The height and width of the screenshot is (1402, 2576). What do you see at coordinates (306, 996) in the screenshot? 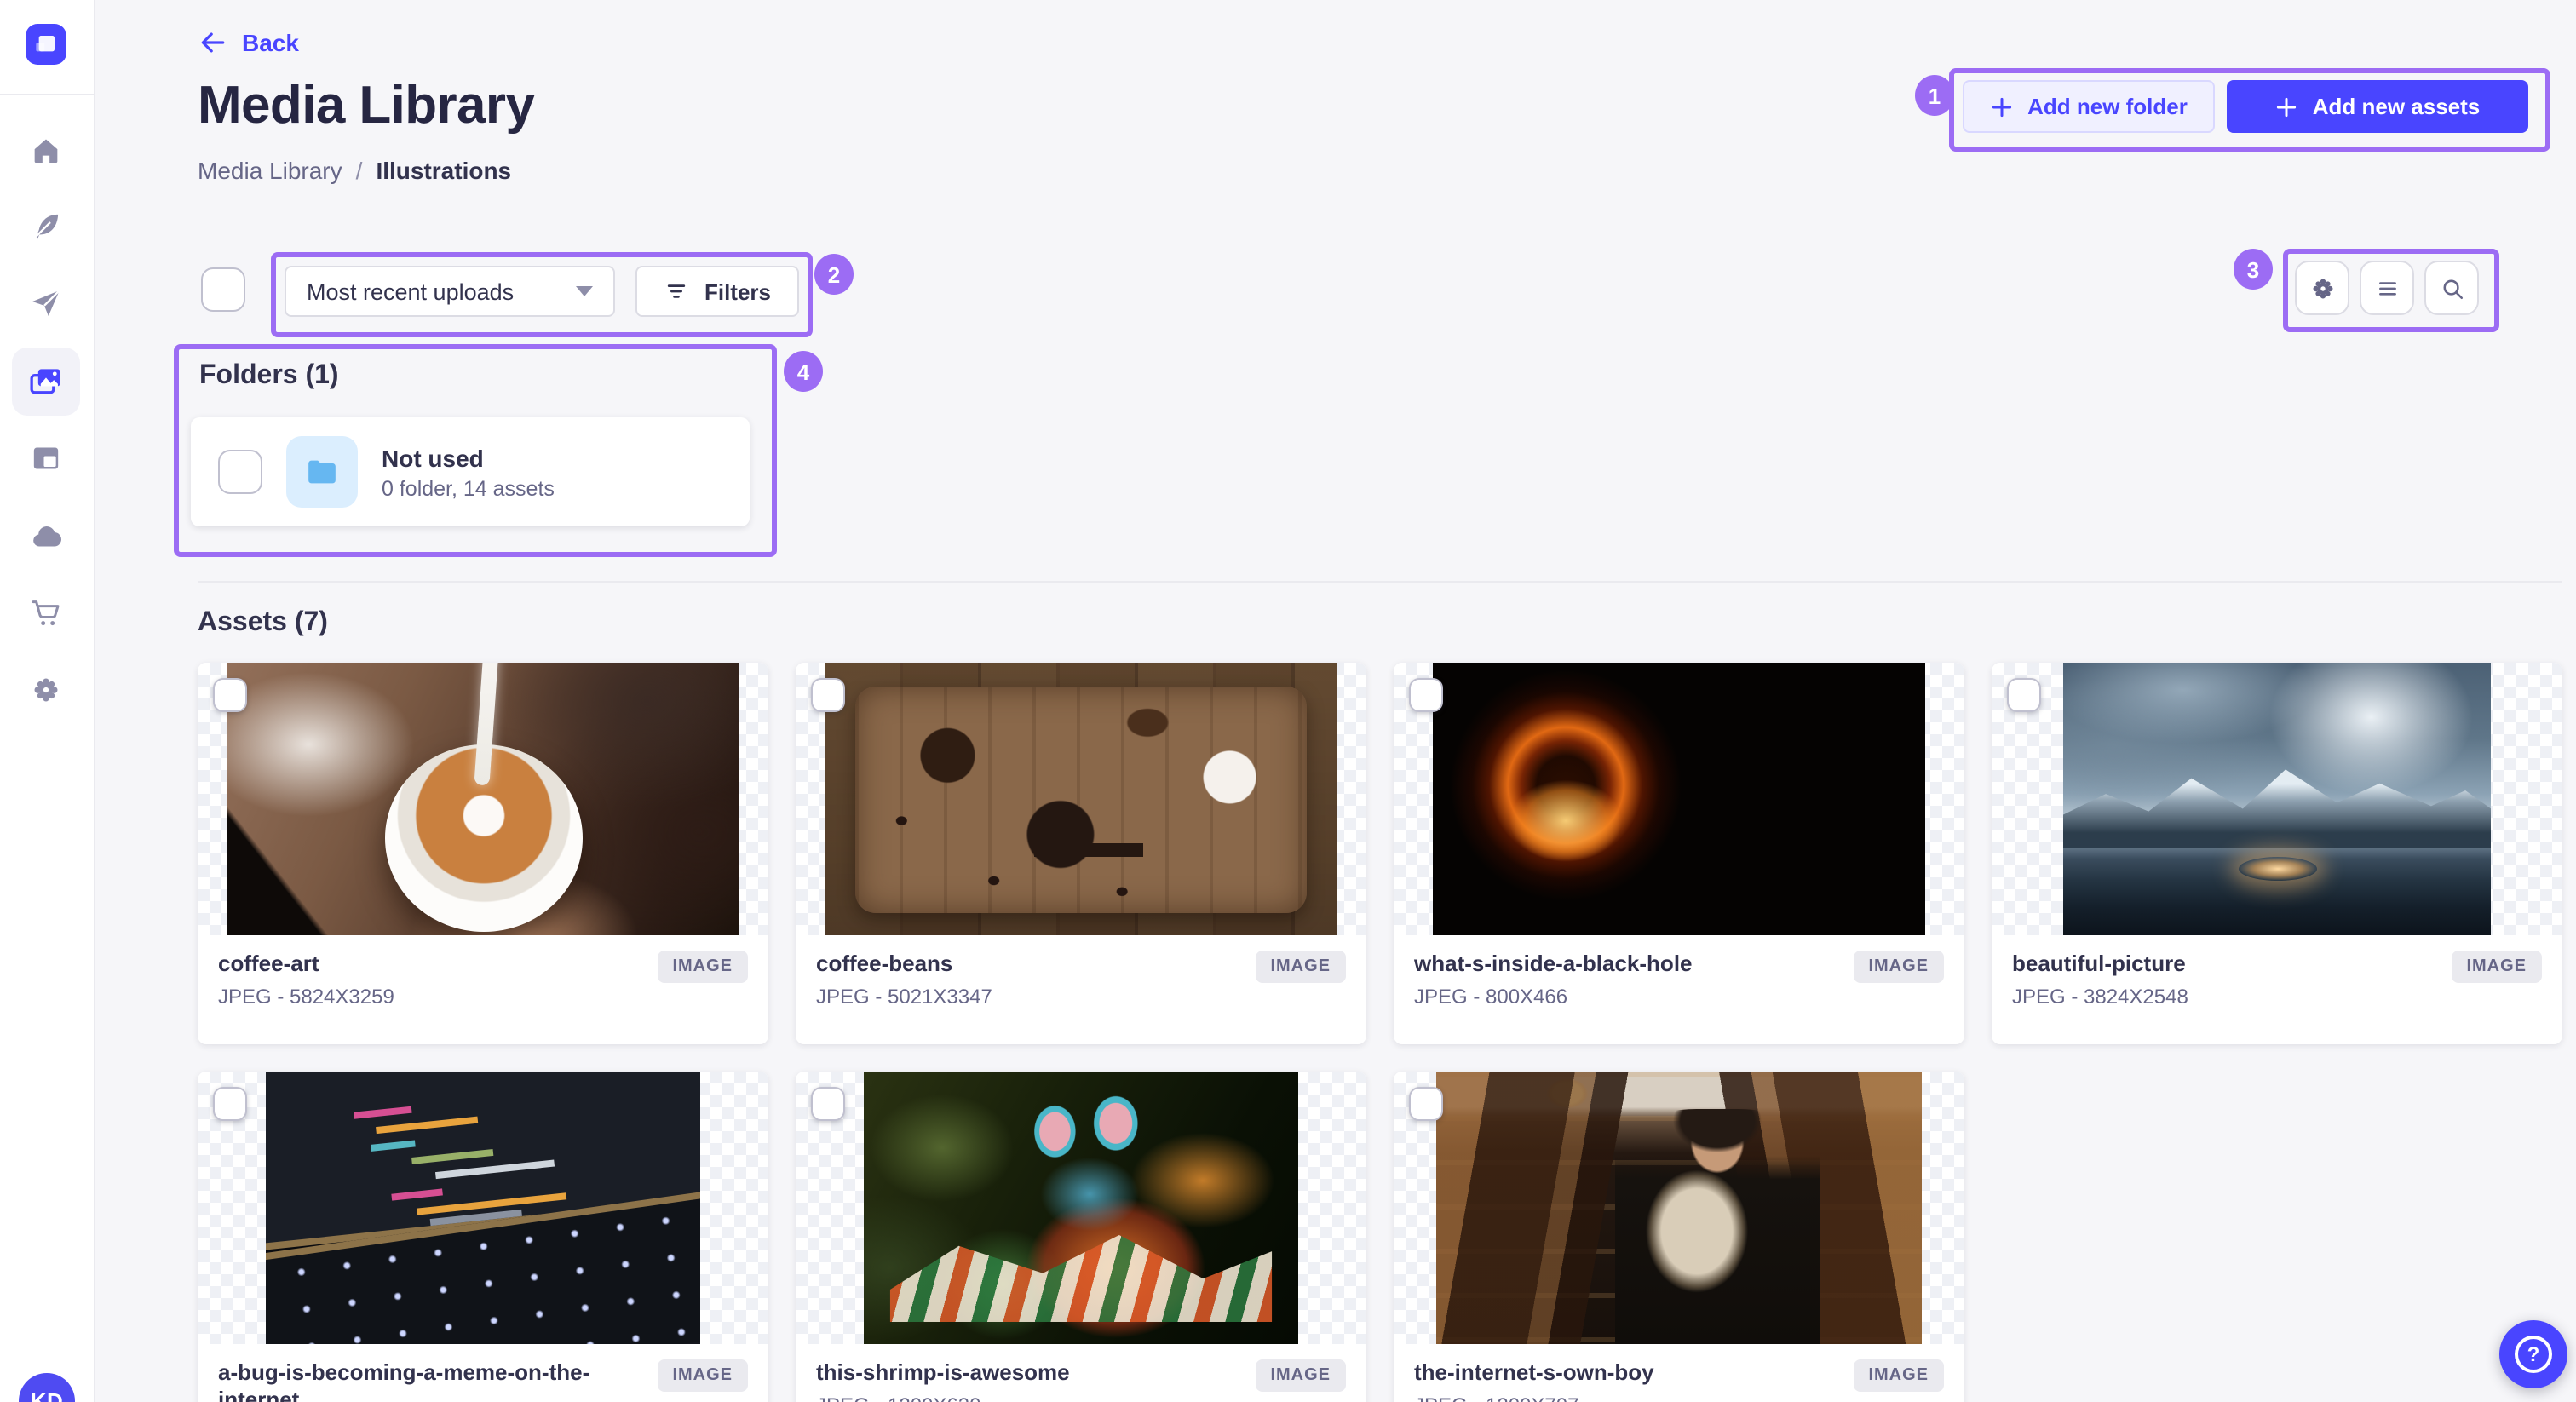
I see `asset-meta: JPEG - 5824X3259` at bounding box center [306, 996].